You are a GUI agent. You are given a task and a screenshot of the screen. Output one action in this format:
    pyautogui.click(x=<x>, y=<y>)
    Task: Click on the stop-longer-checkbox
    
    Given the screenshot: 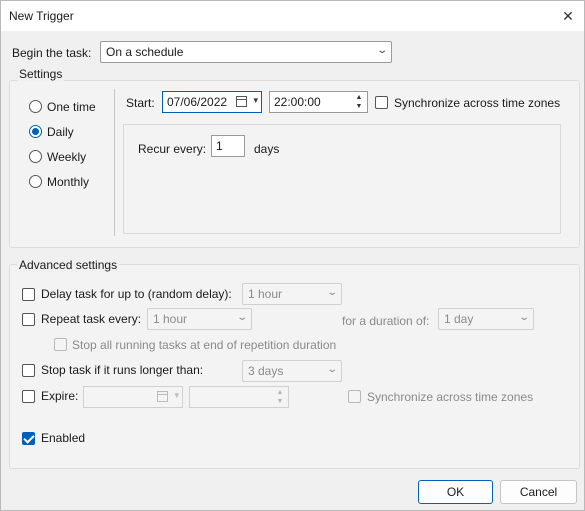 What is the action you would take?
    pyautogui.click(x=28, y=370)
    